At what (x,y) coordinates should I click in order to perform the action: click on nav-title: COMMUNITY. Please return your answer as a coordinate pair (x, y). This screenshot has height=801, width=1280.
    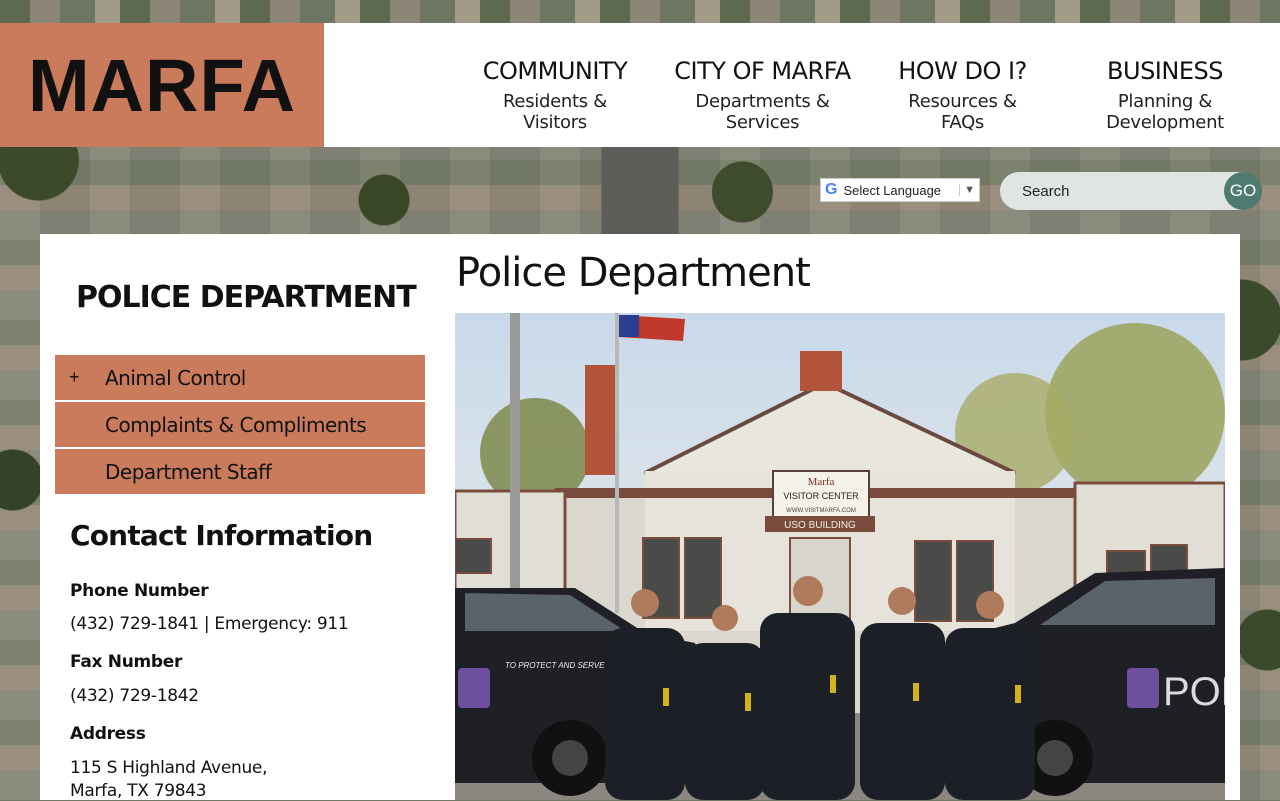
    Looking at the image, I should click on (555, 71).